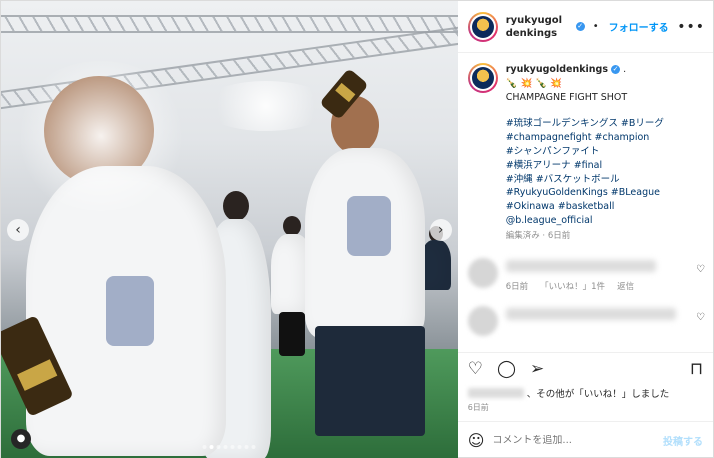  Describe the element at coordinates (696, 369) in the screenshot. I see `bookmark-icon: ⊓` at that location.